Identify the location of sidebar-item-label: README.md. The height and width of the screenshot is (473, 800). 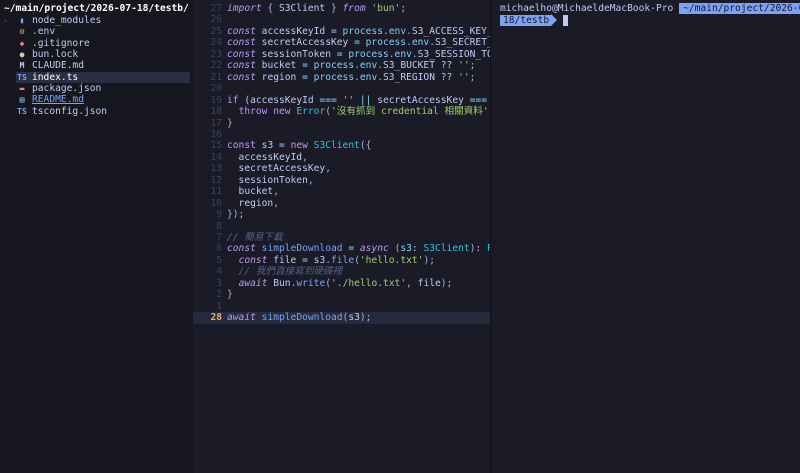
(58, 100).